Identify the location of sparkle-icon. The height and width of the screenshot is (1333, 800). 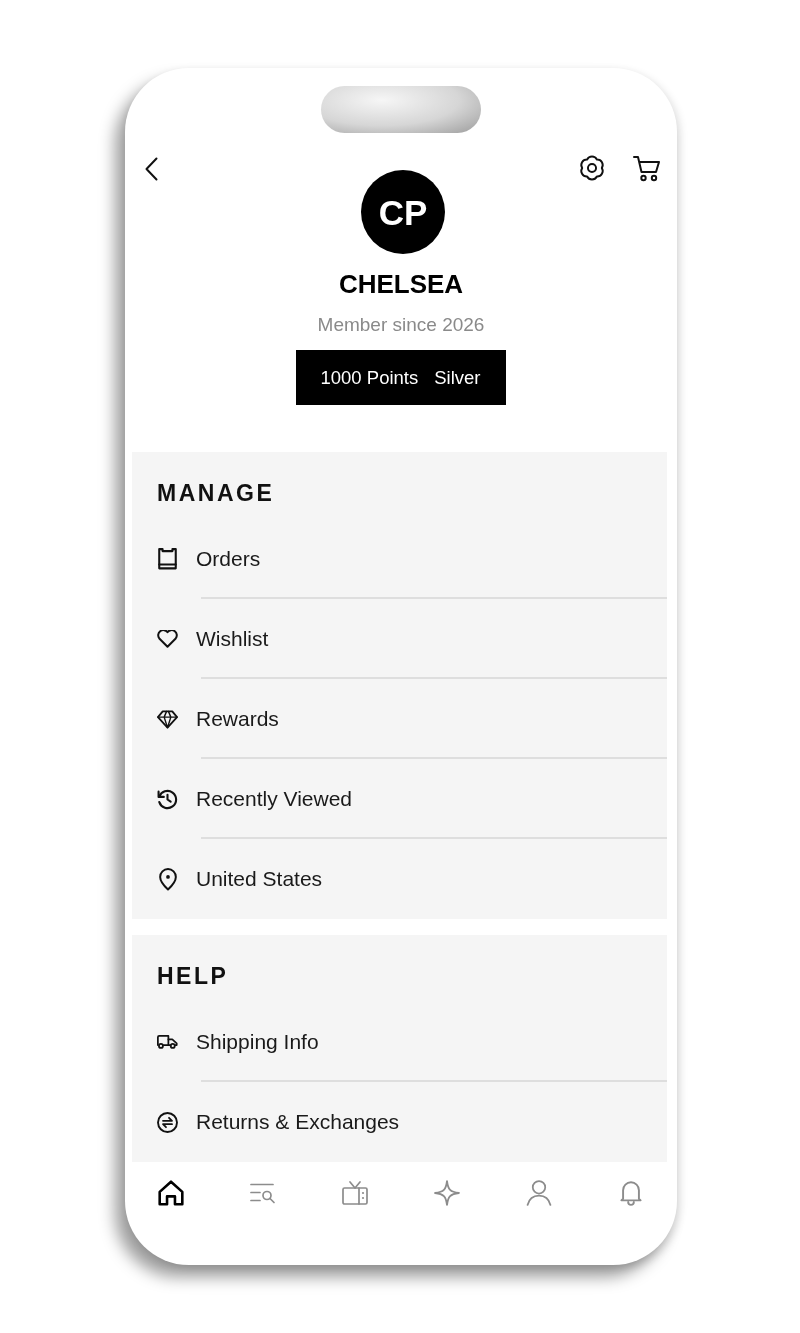
(447, 1193).